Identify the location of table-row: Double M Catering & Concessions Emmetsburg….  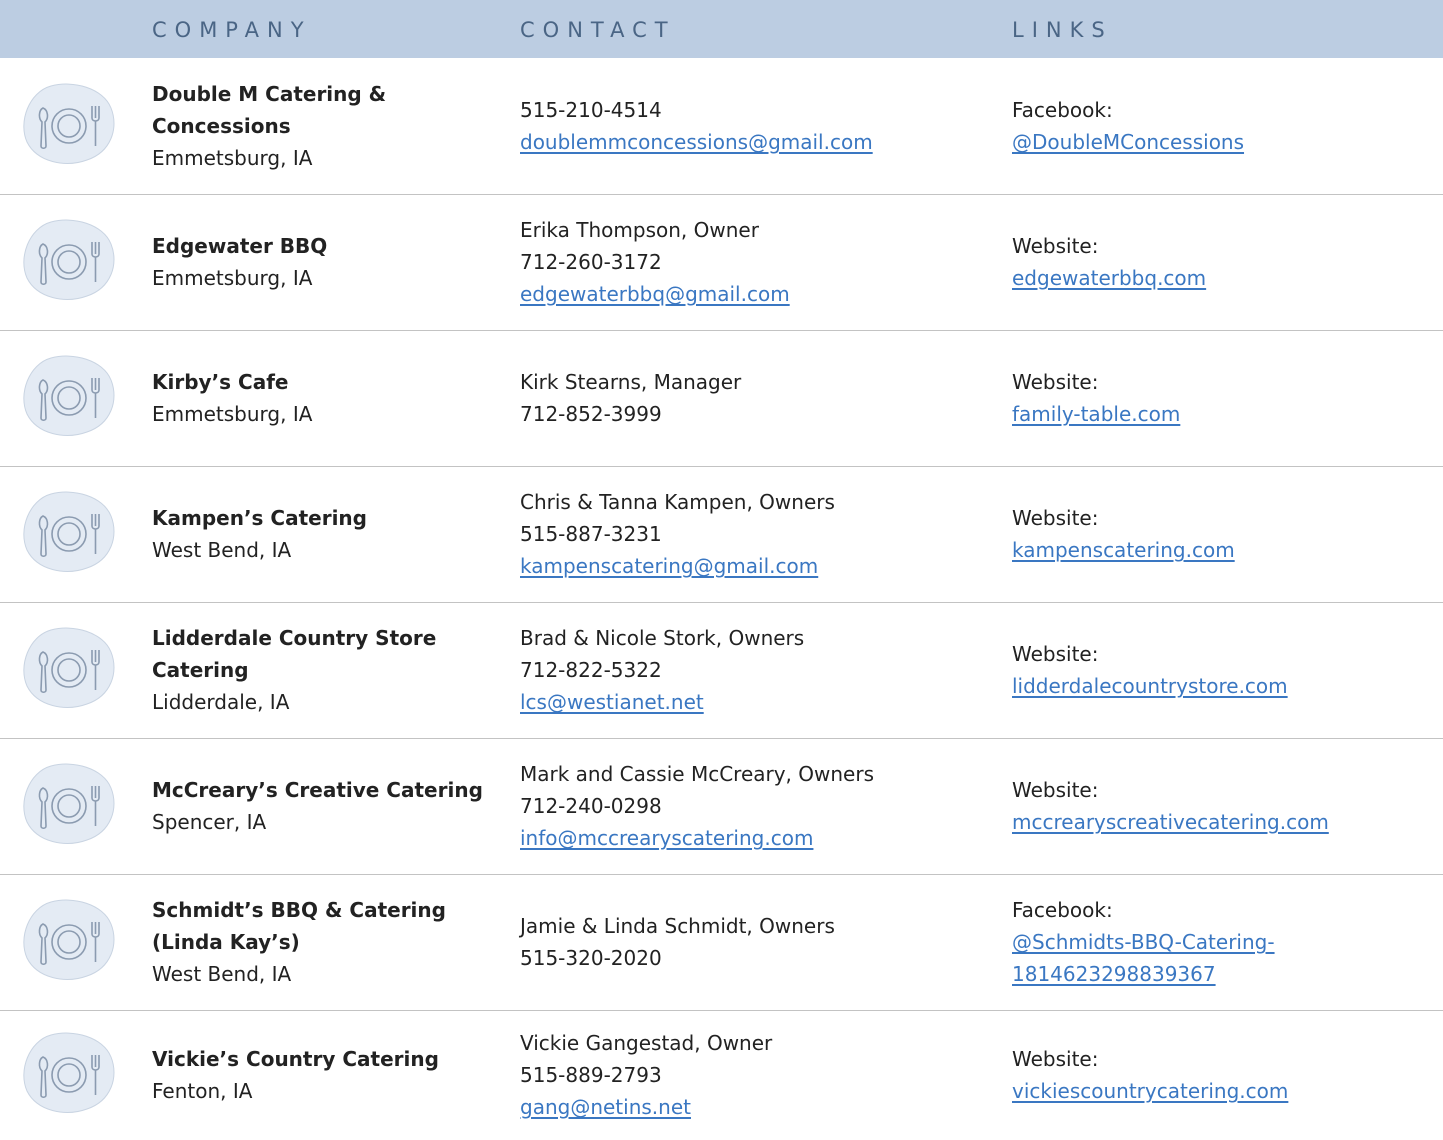
(721, 126).